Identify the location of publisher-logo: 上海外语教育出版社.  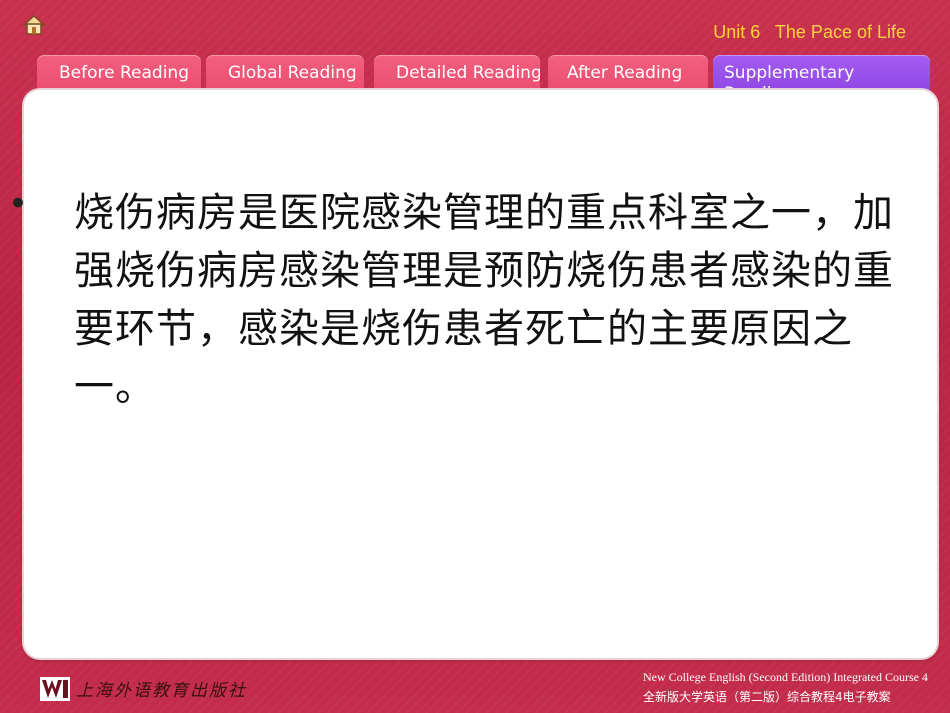
(143, 688).